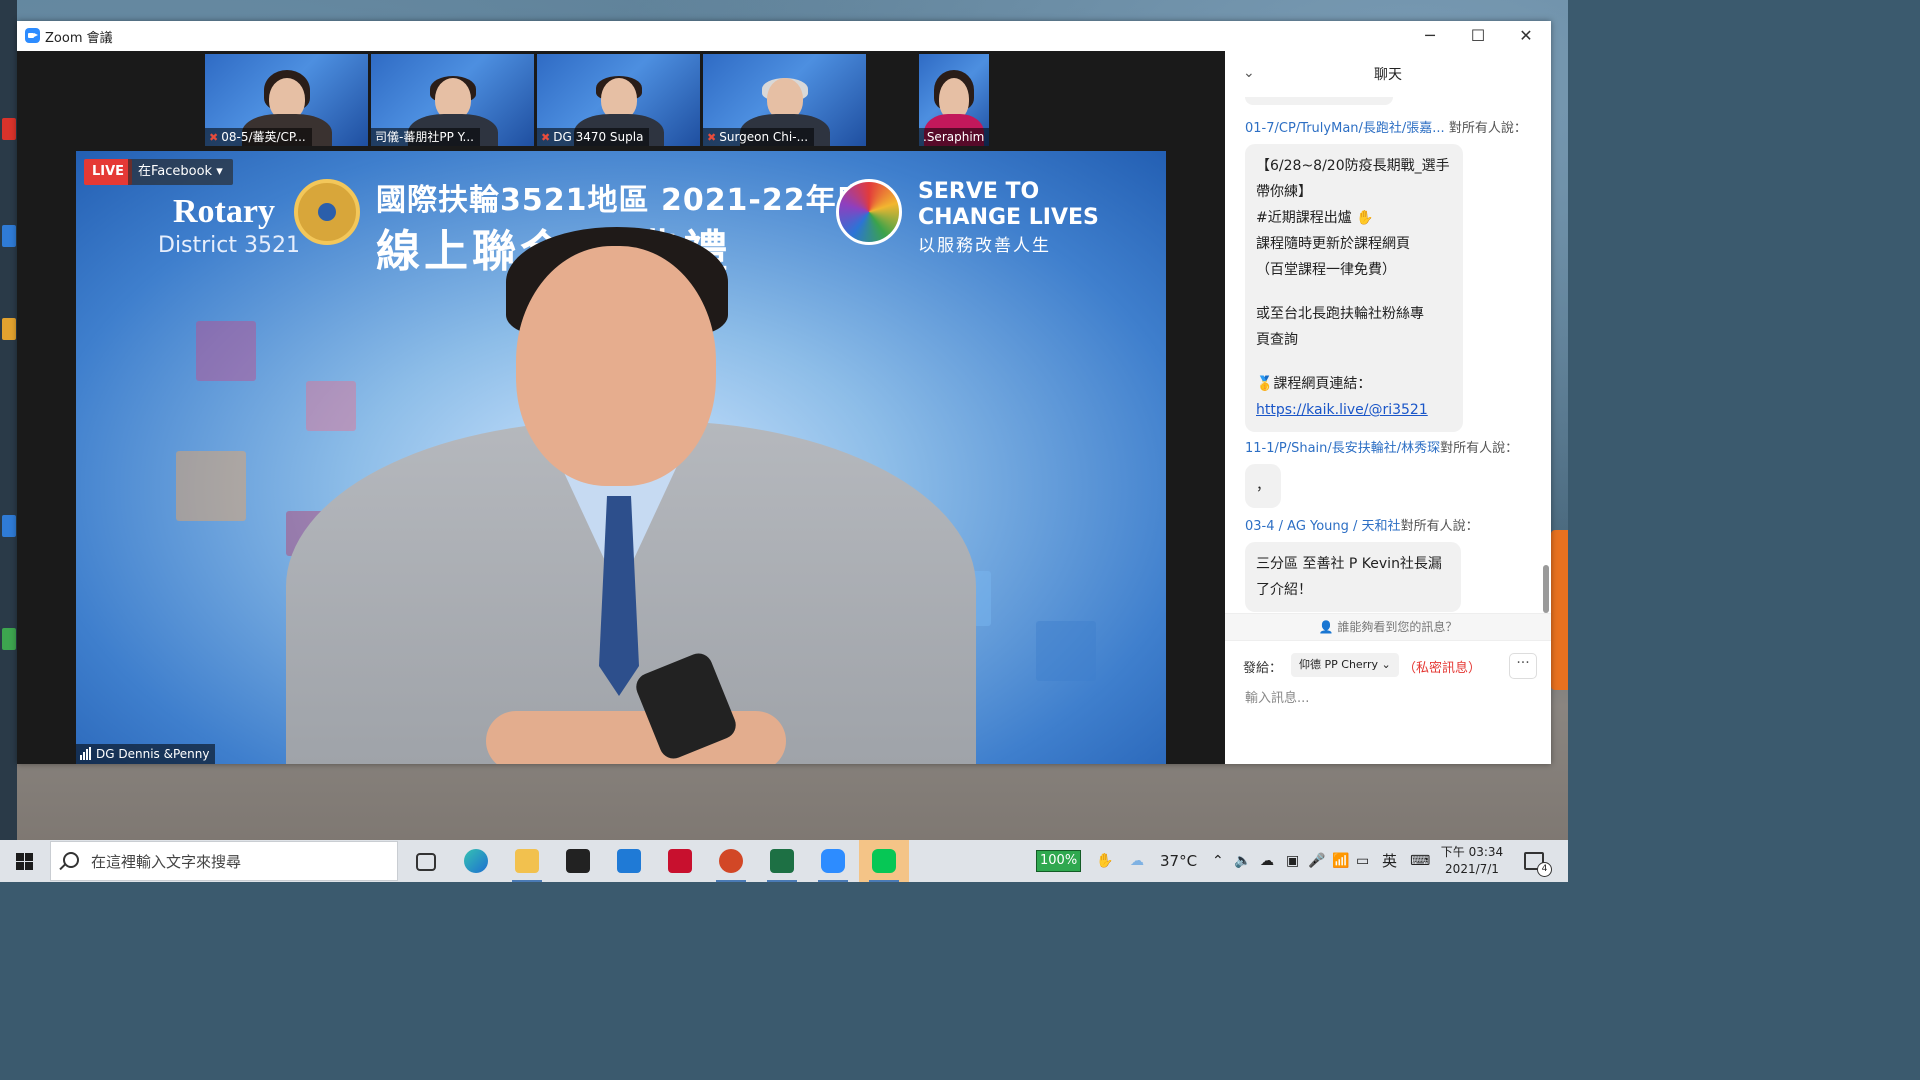 The height and width of the screenshot is (1080, 1920). Describe the element at coordinates (833, 861) in the screenshot. I see `zoom-app` at that location.